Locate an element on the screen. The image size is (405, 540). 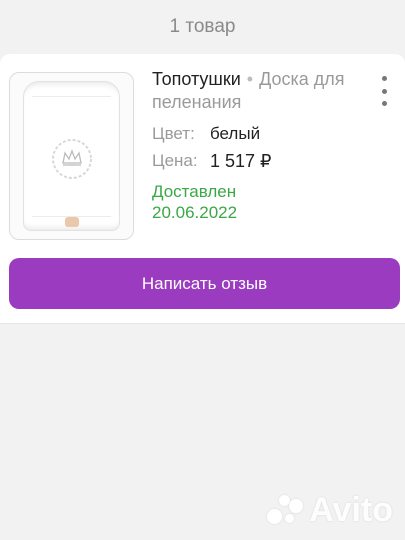
avito-logo-icon is located at coordinates (286, 510).